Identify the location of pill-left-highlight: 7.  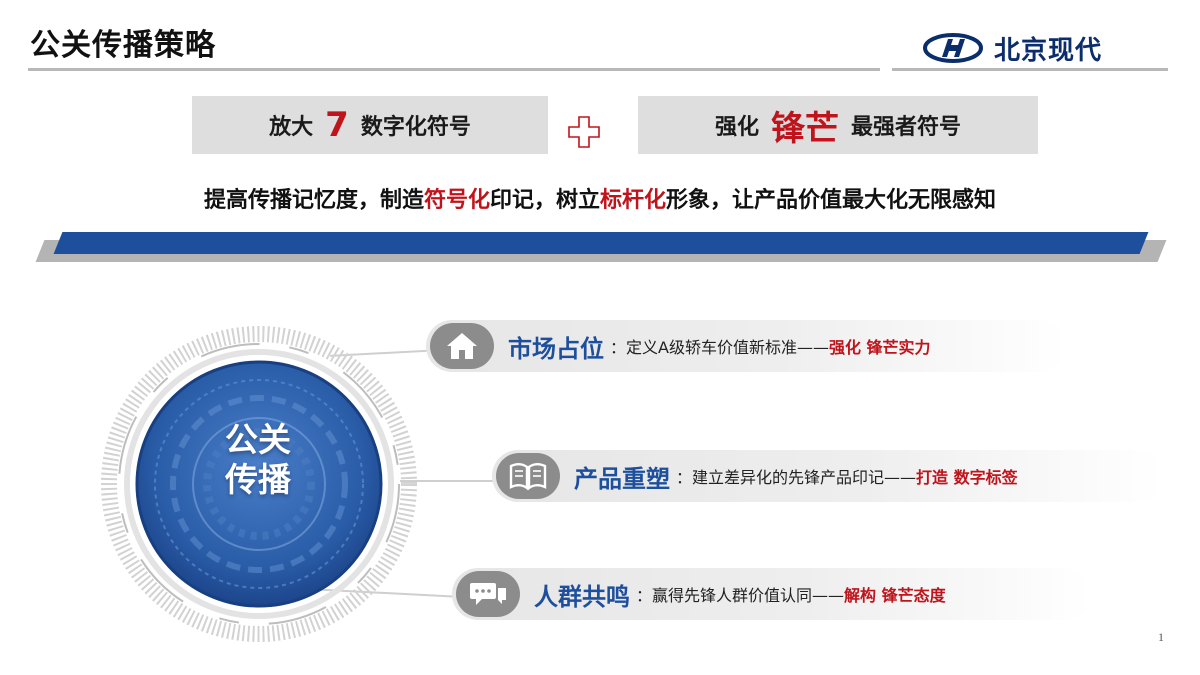
(337, 125).